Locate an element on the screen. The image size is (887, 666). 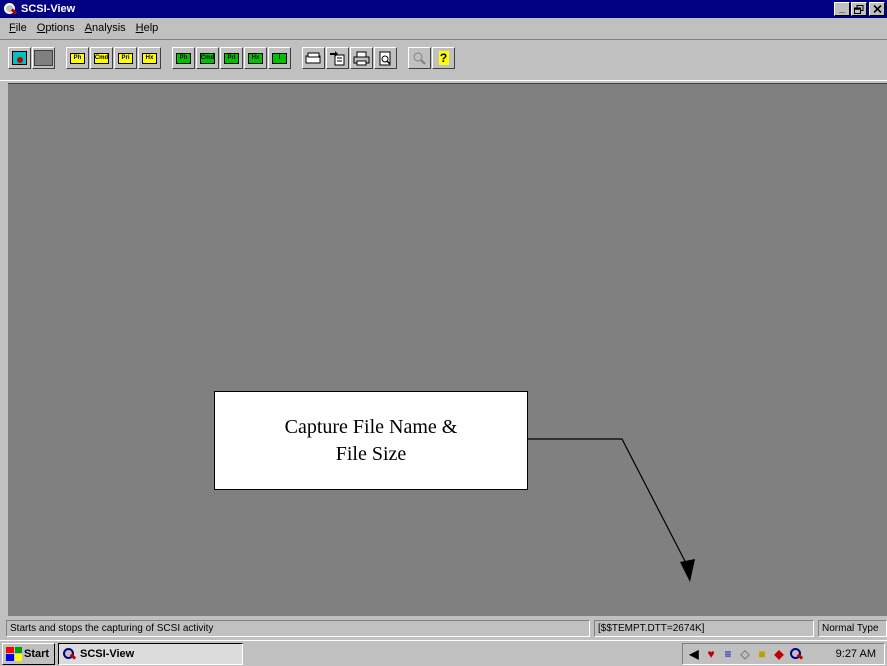
menu-file-mnemonic: F is located at coordinates (12, 27).